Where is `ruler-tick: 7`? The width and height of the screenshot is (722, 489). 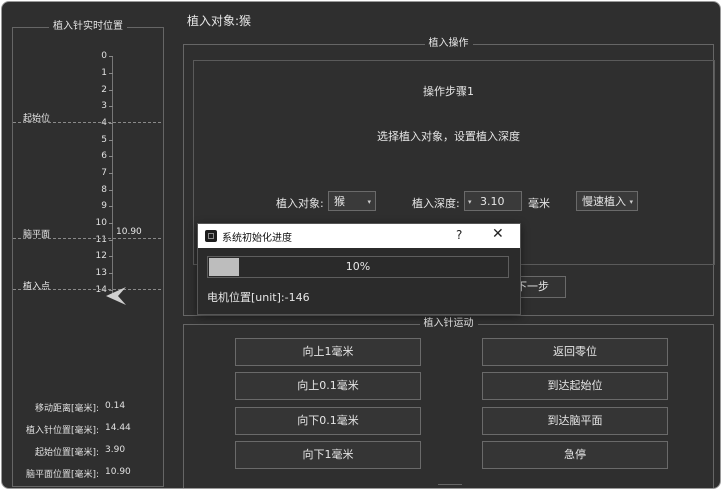 ruler-tick: 7 is located at coordinates (104, 173).